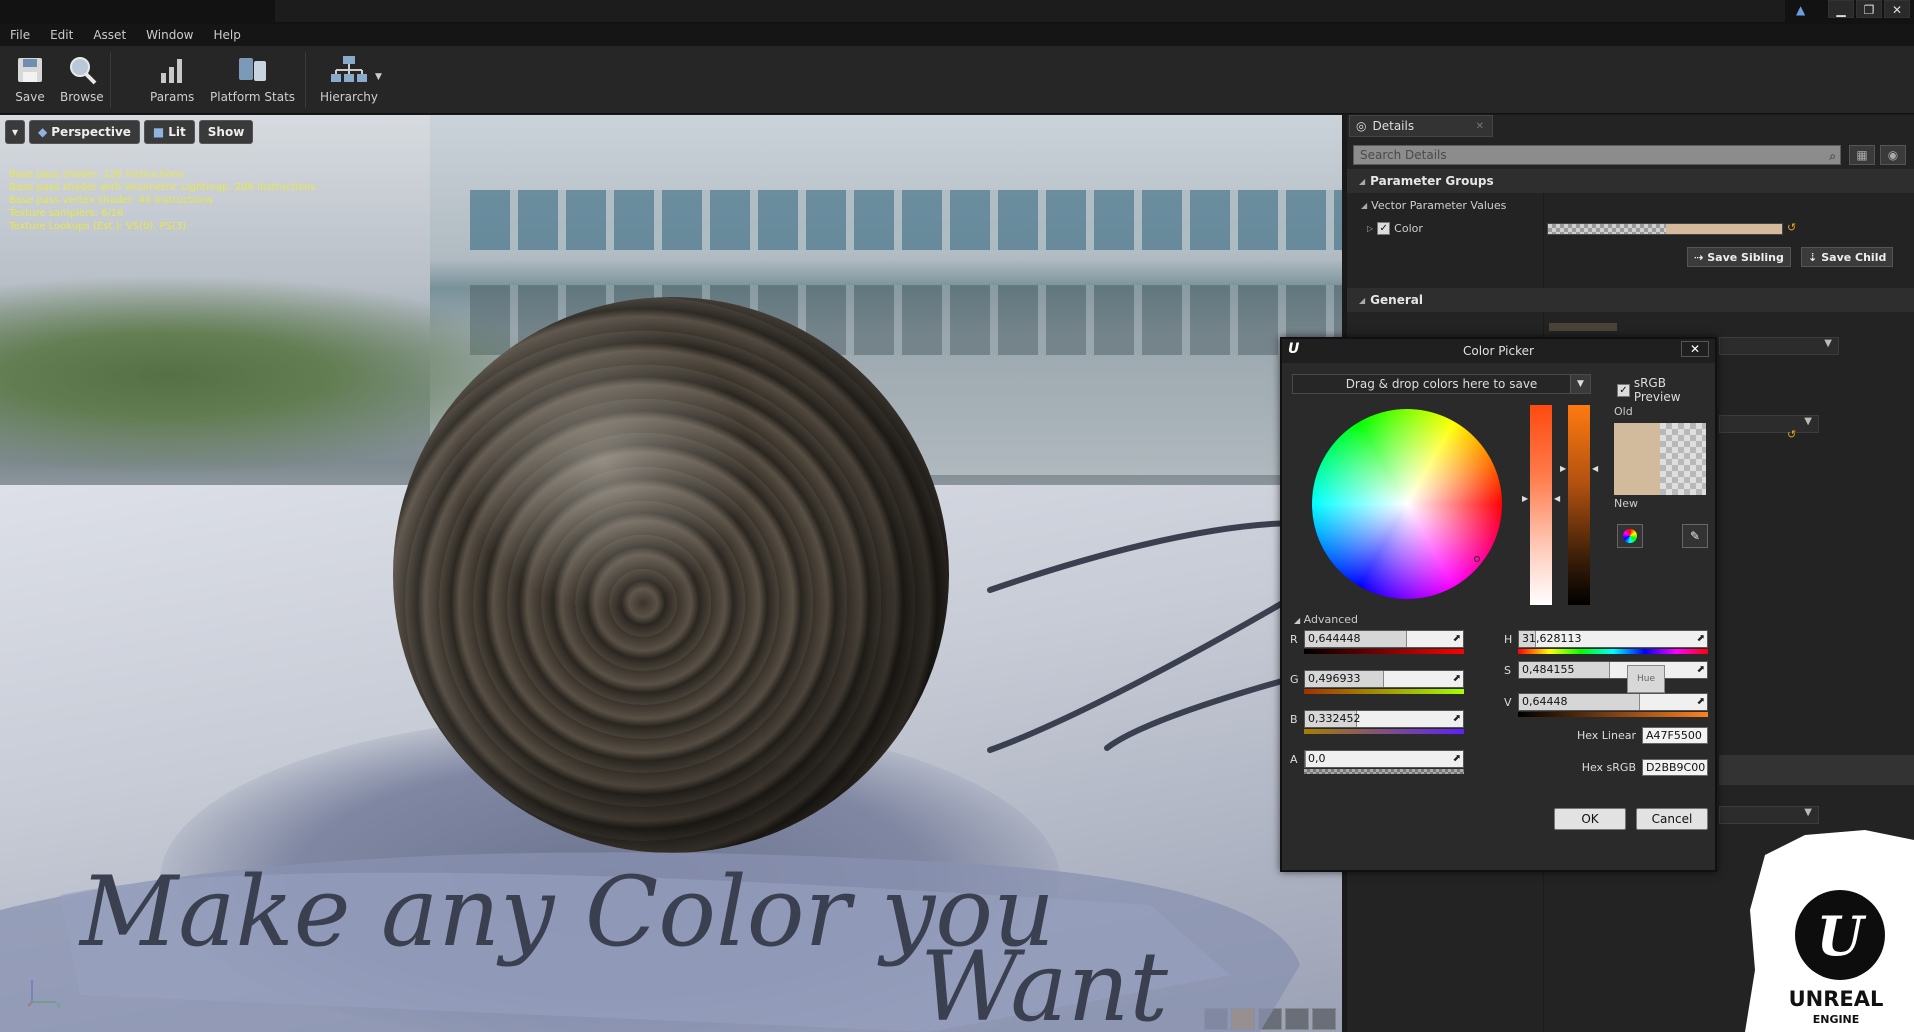 This screenshot has height=1032, width=1914. I want to click on v-channel-gradient, so click(1613, 714).